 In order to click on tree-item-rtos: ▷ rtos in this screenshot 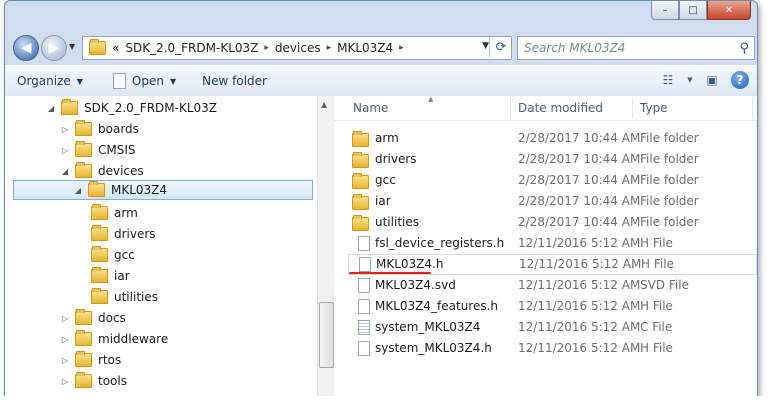, I will do `click(90, 360)`.